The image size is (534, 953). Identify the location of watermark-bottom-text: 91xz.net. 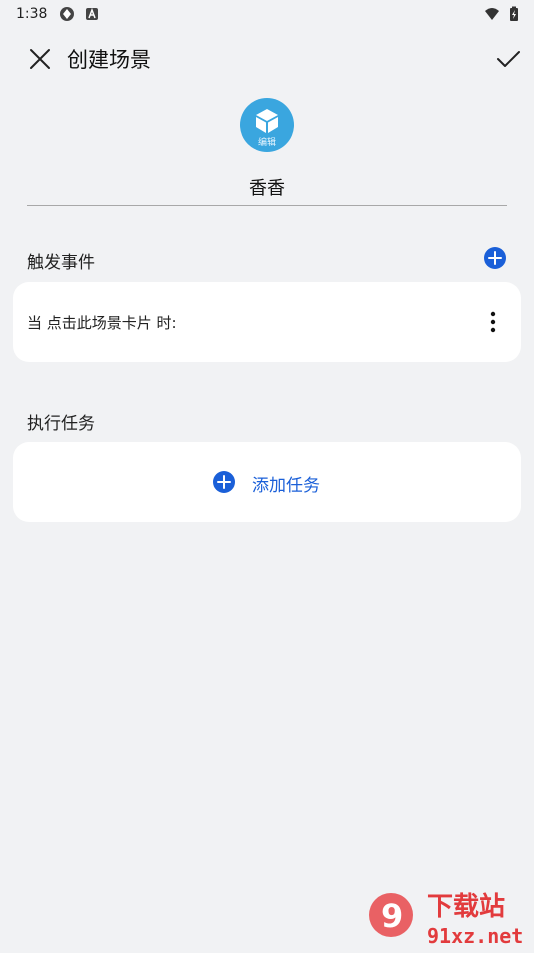
(475, 936).